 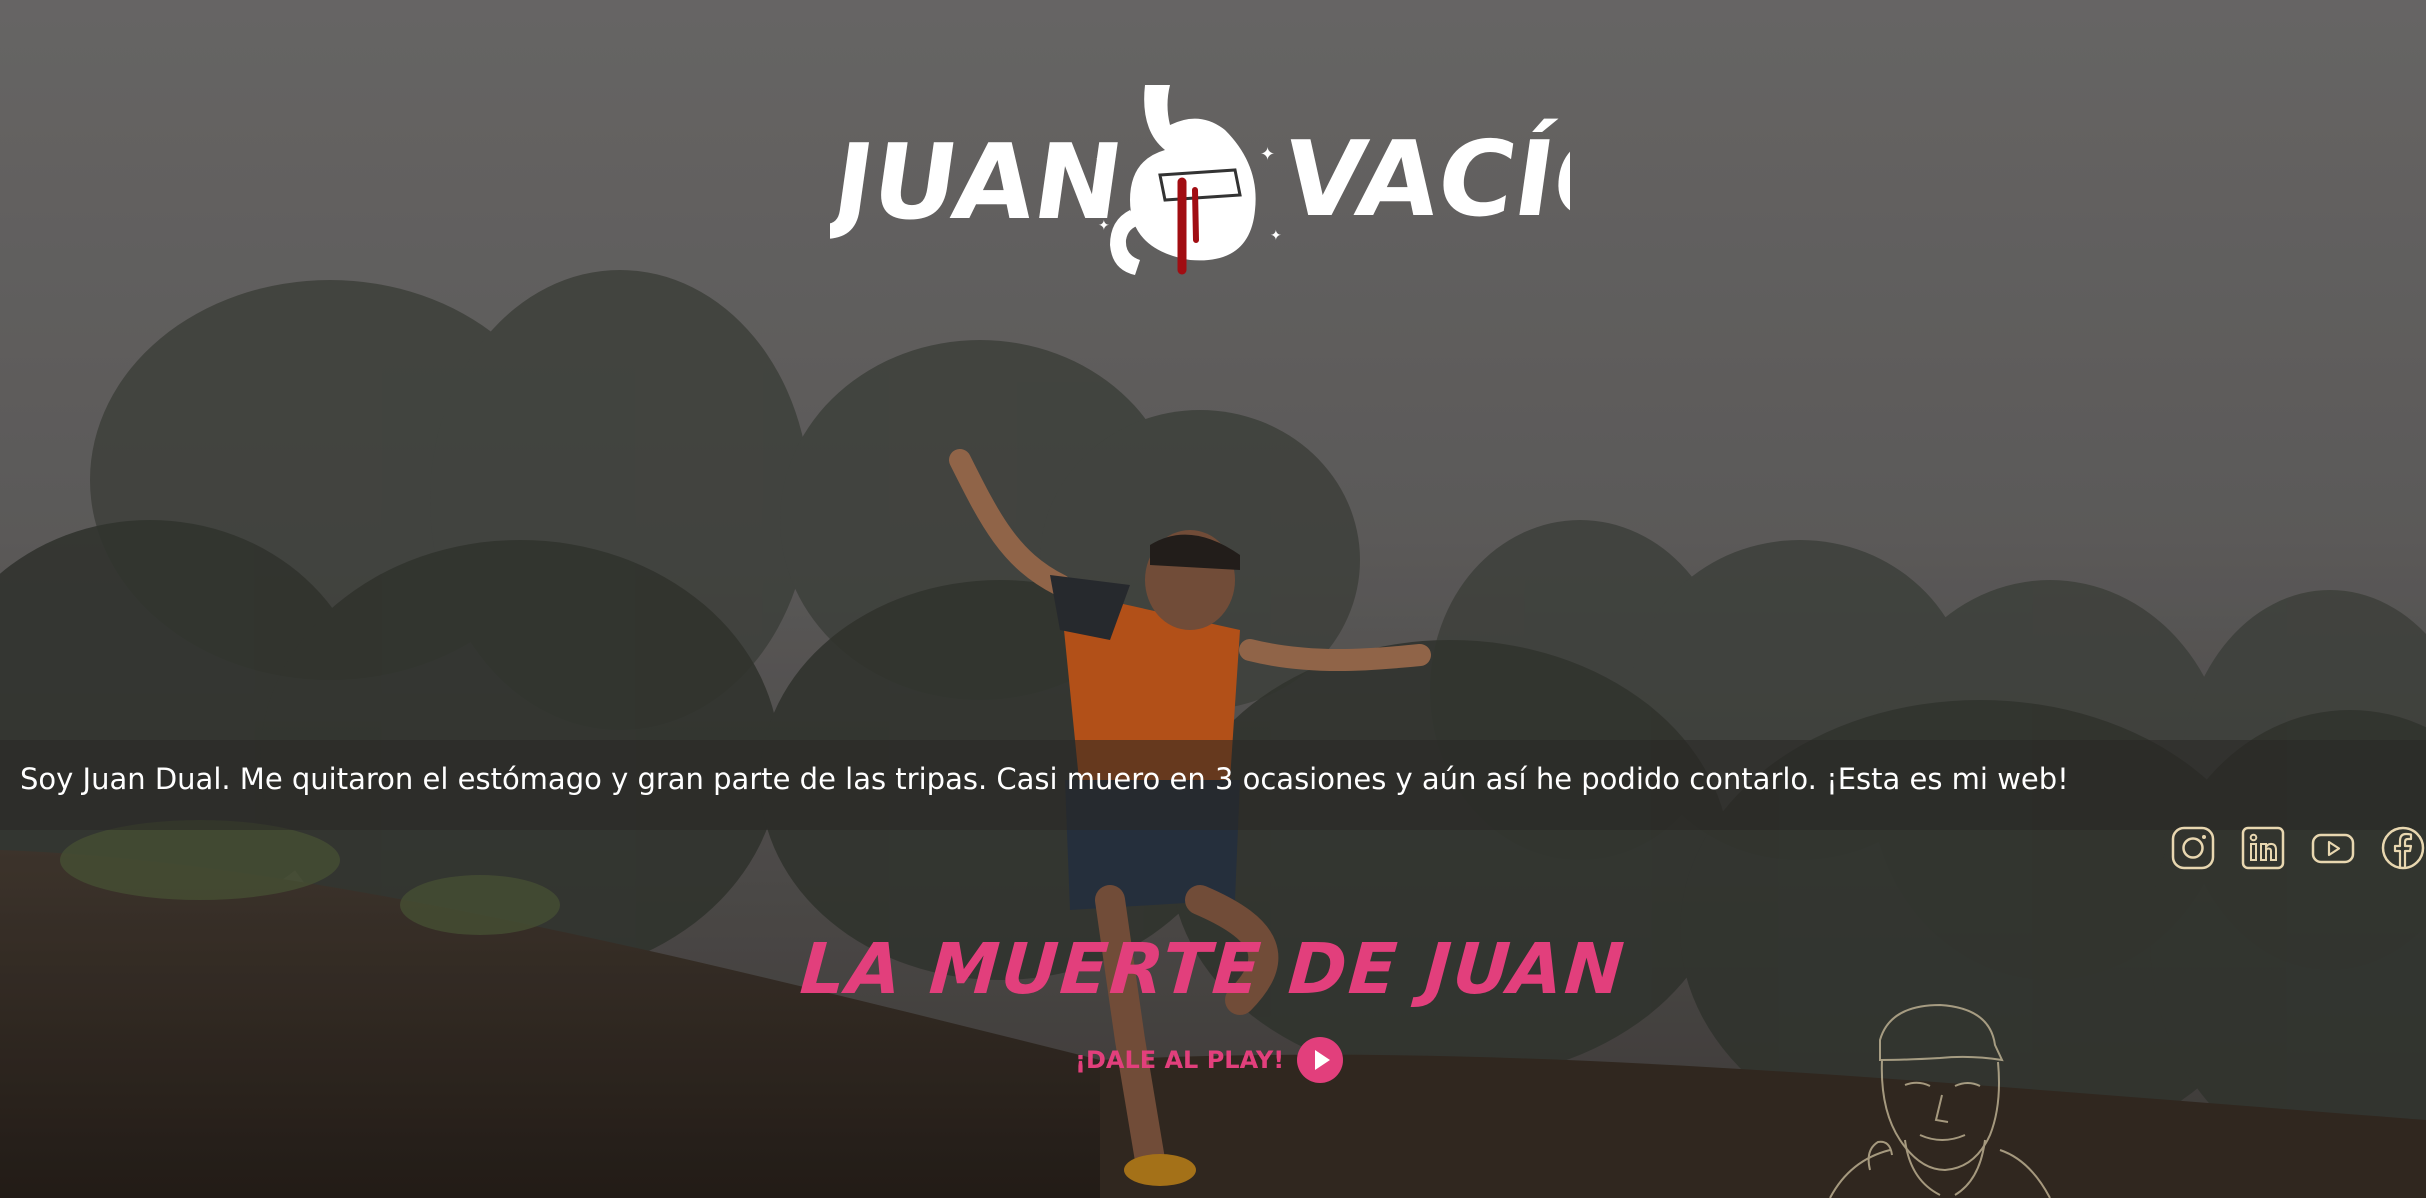 I want to click on bearded-man-sketch, so click(x=1940, y=1100).